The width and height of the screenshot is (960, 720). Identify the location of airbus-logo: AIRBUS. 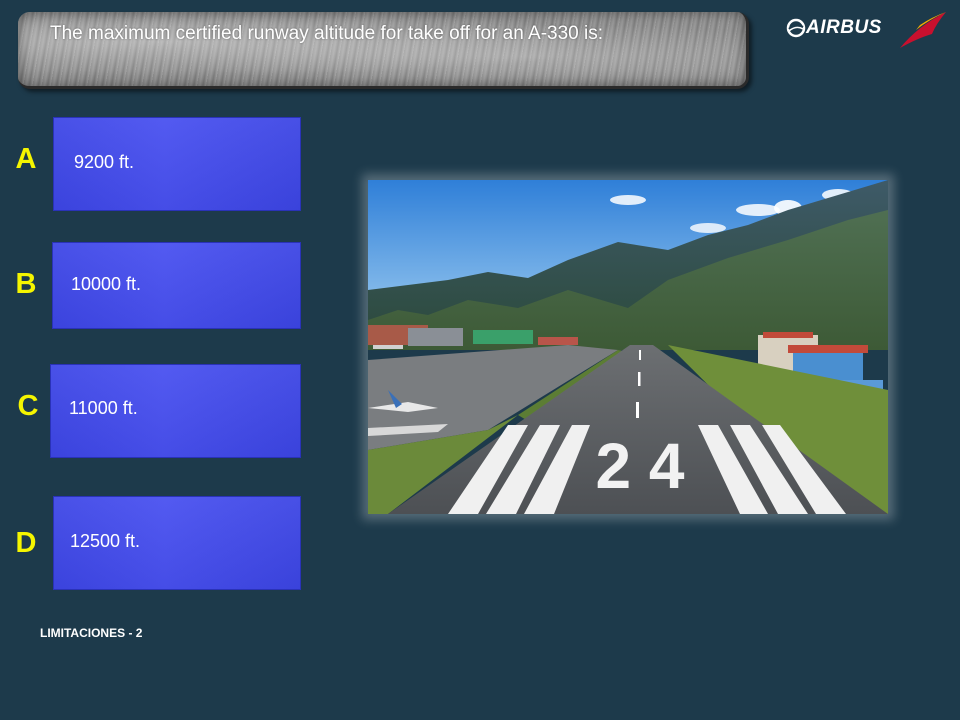
(868, 30).